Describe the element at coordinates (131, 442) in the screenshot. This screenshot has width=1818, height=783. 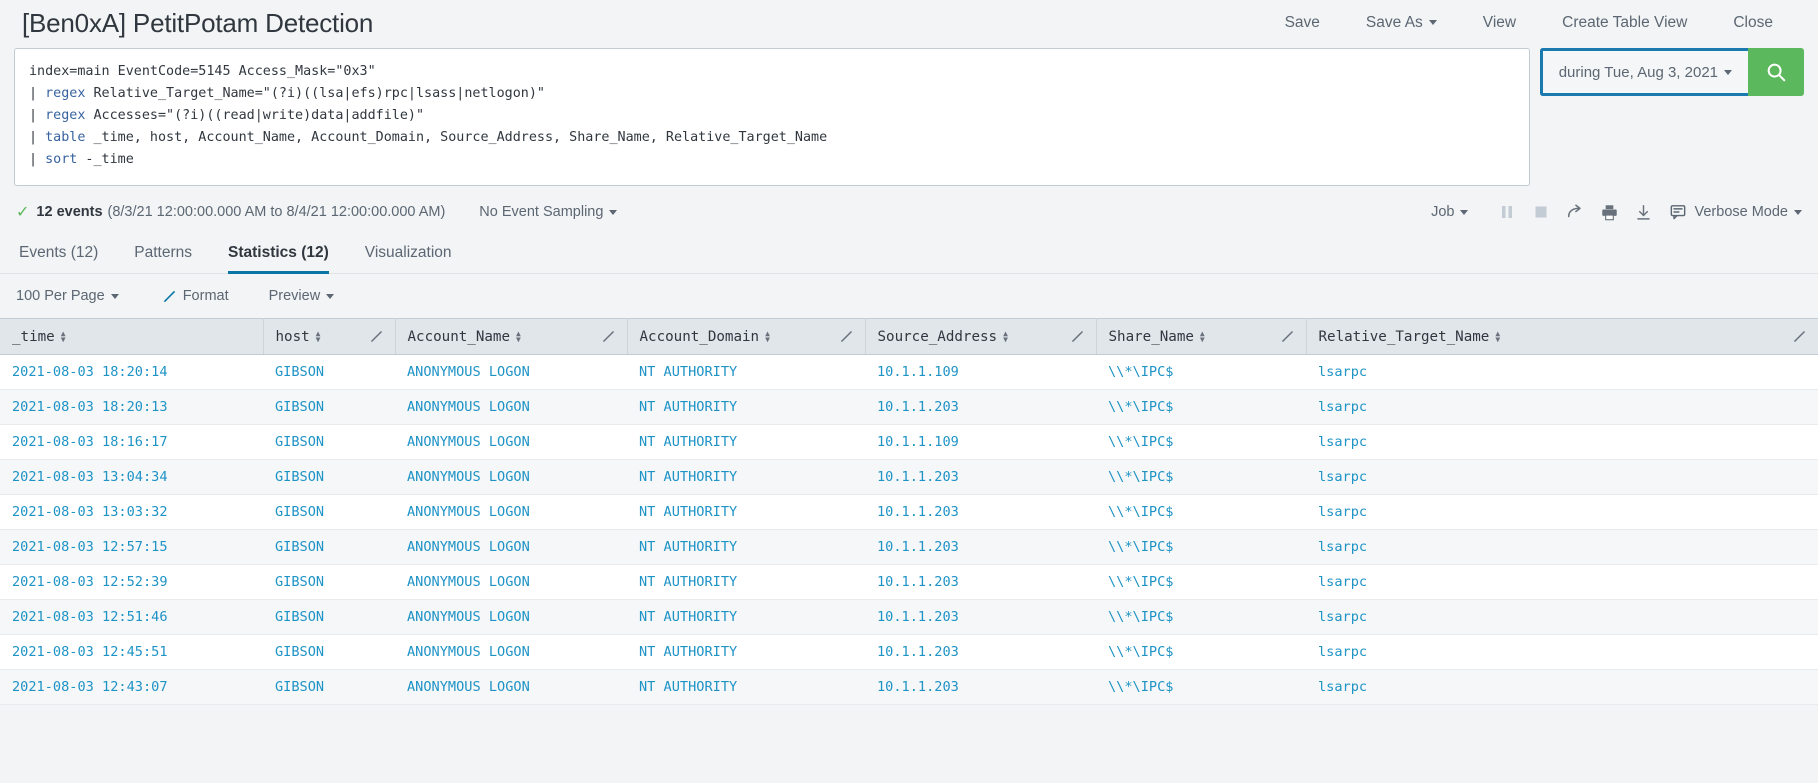
I see `table-cell: 2021-08-03 18:16:17` at that location.